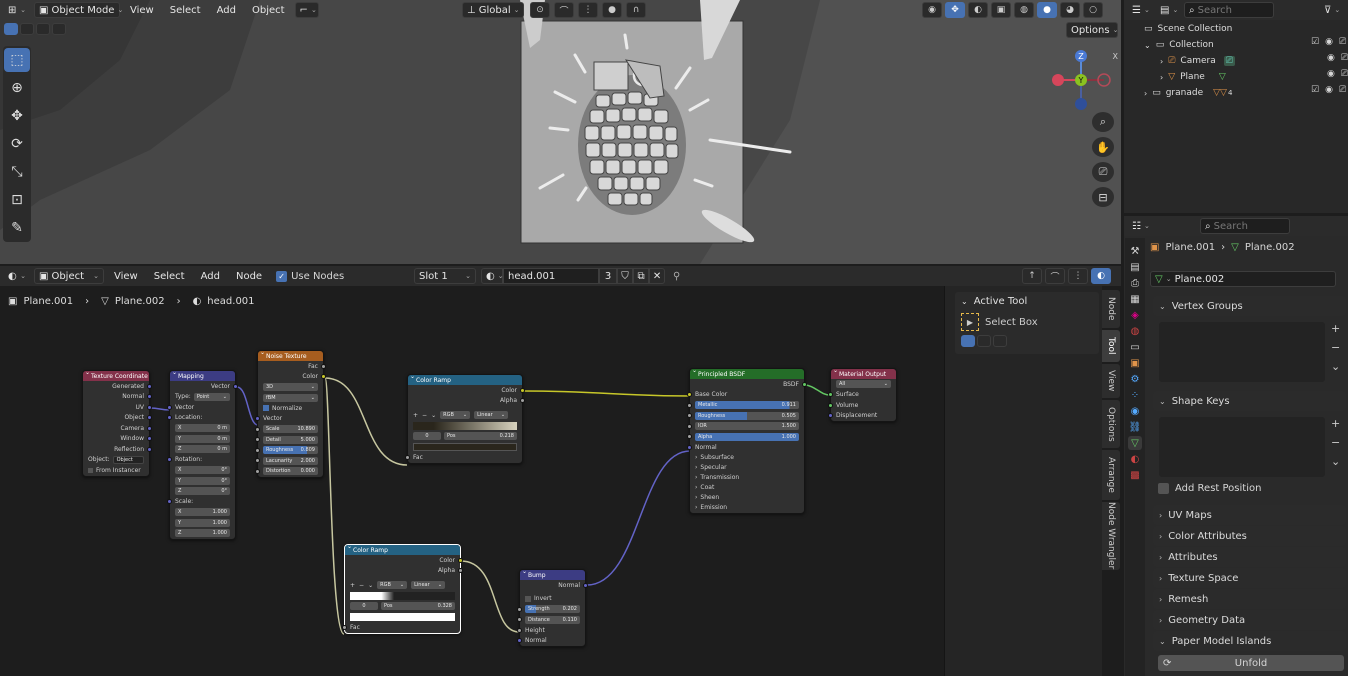  I want to click on socket-vector-in: Vector, so click(289, 419).